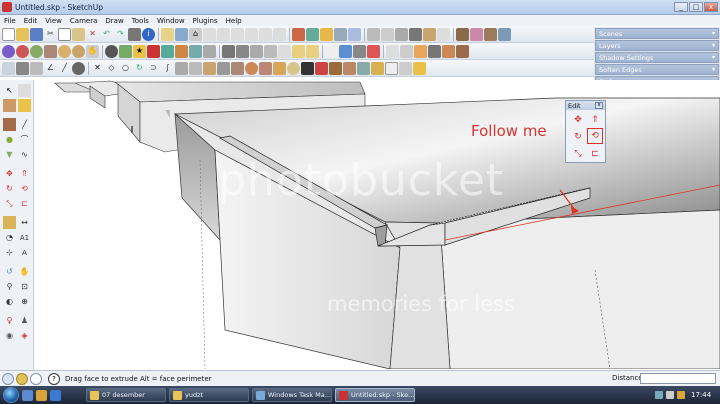 Image resolution: width=720 pixels, height=404 pixels. I want to click on tray-panel-scenes: Scenes ▾, so click(657, 33).